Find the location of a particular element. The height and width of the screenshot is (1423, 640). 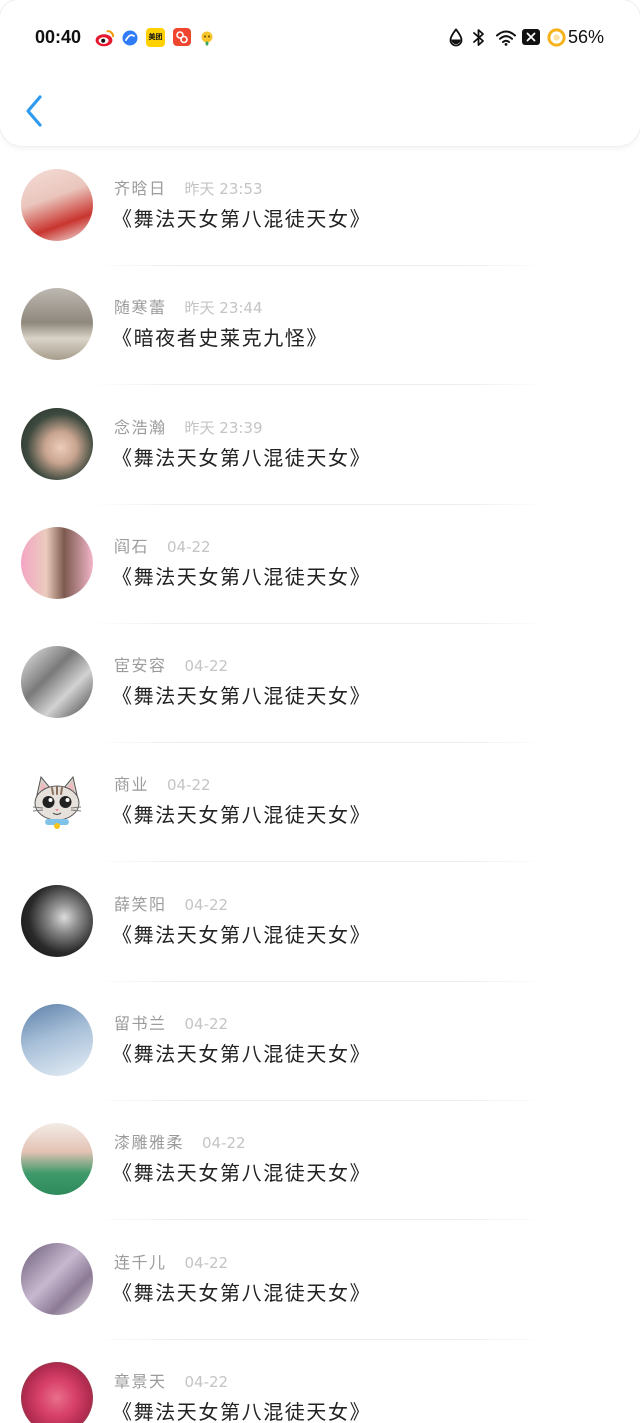

sender-name: 商业 is located at coordinates (132, 785).